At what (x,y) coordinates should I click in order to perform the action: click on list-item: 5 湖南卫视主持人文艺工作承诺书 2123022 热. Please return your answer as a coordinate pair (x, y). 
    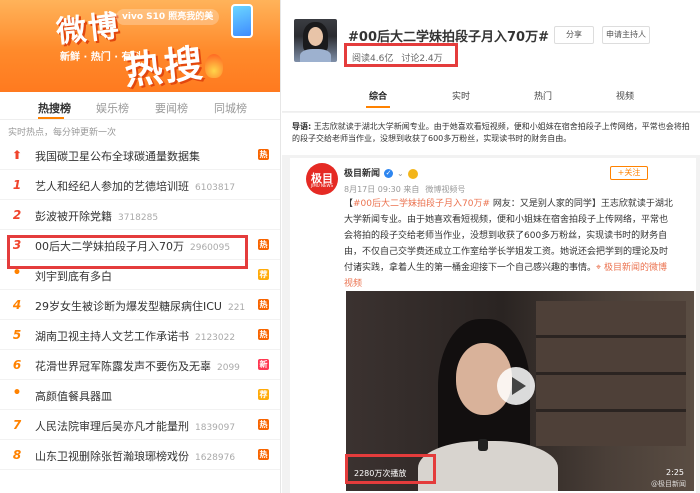
    Looking at the image, I should click on (140, 335).